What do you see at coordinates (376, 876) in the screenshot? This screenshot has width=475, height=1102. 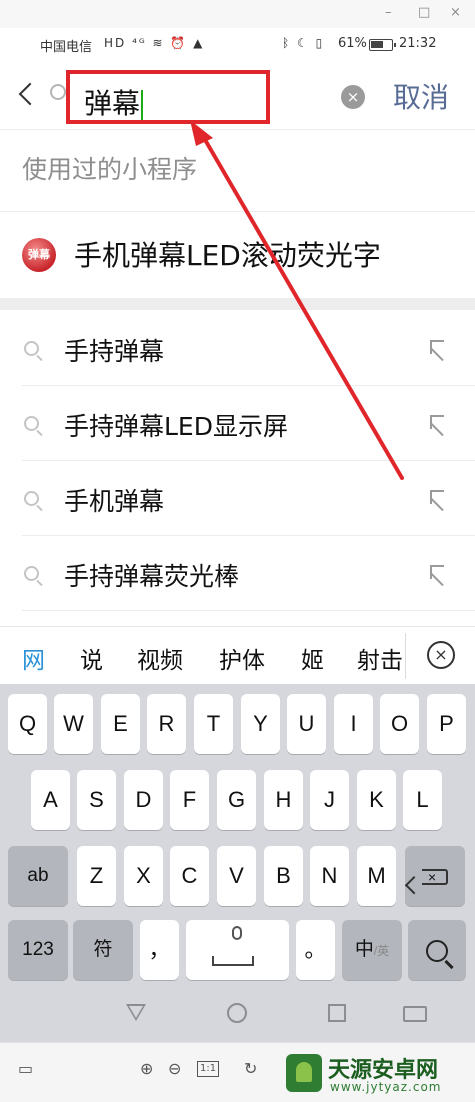 I see `key-m: M` at bounding box center [376, 876].